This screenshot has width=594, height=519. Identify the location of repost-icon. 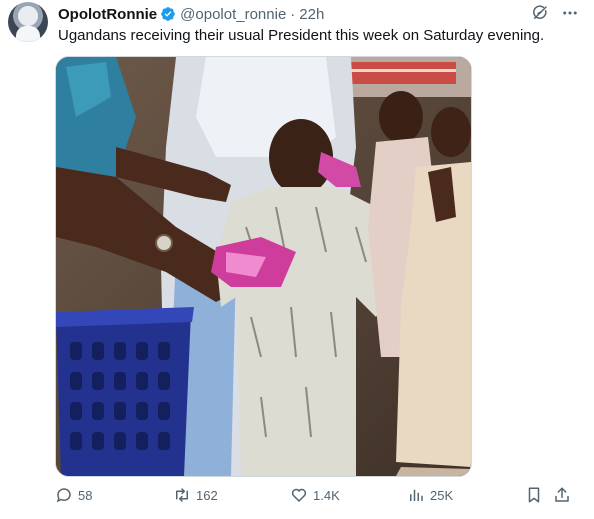
(182, 495).